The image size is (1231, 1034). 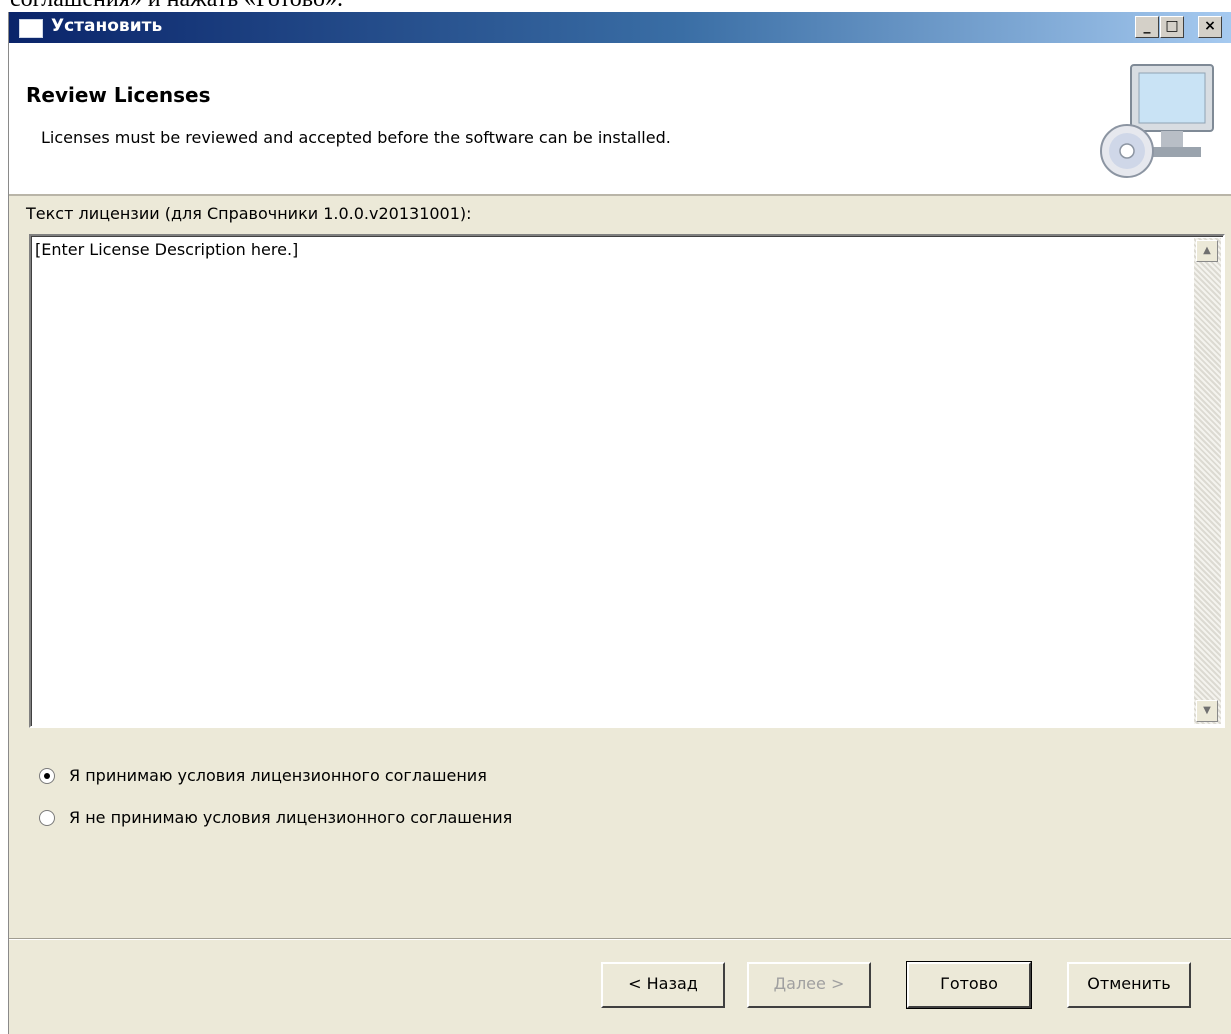 I want to click on close-button: ×, so click(x=1210, y=27).